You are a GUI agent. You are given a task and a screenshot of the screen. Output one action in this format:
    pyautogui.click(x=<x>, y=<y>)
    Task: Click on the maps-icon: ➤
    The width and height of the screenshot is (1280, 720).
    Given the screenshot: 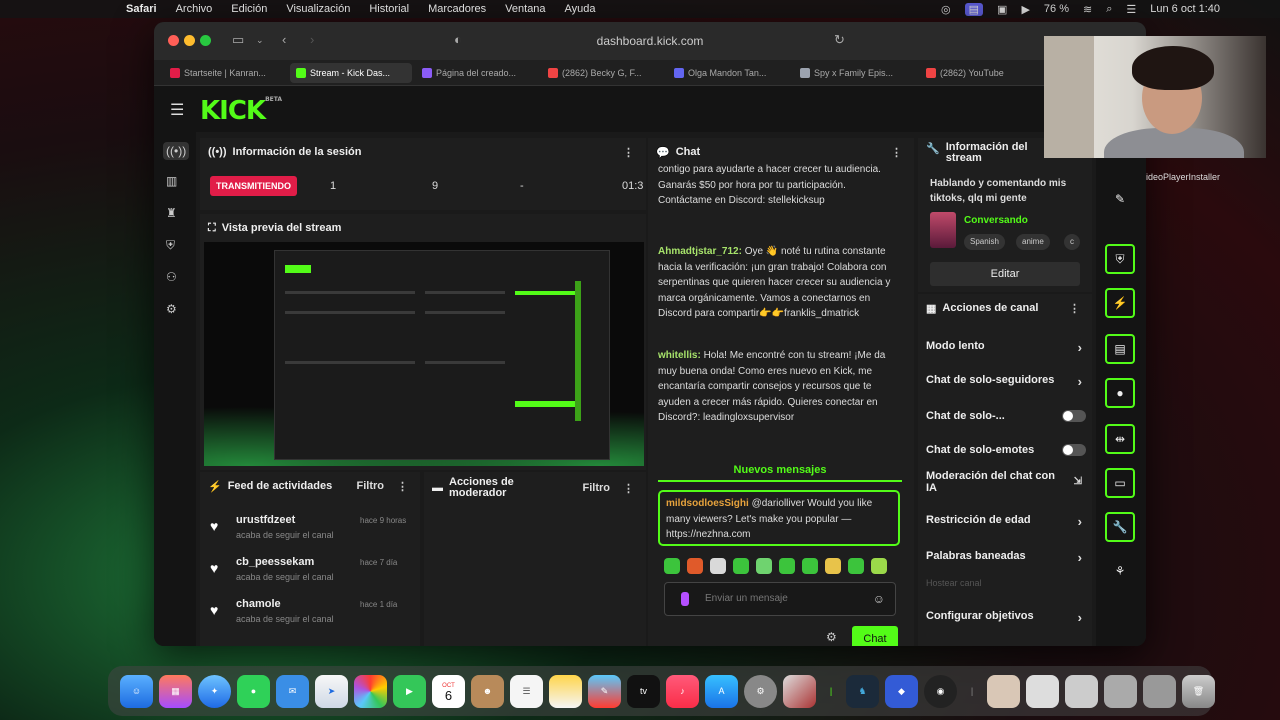 What is the action you would take?
    pyautogui.click(x=331, y=691)
    